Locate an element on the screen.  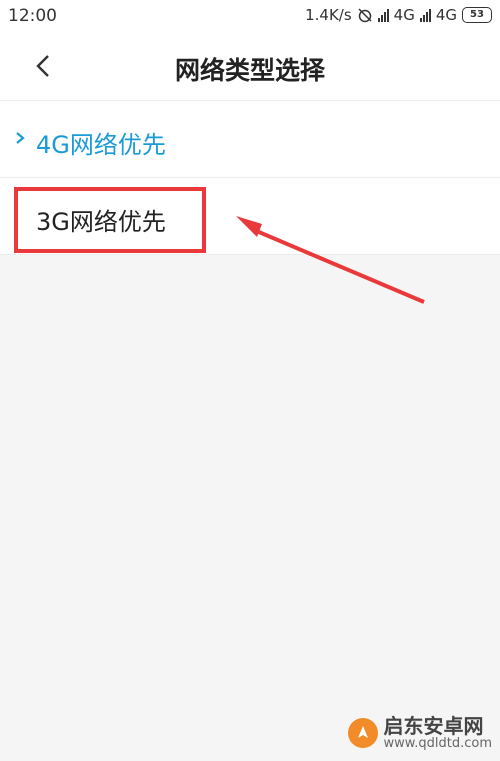
watermark-url: www.qdldtd.com is located at coordinates (437, 743).